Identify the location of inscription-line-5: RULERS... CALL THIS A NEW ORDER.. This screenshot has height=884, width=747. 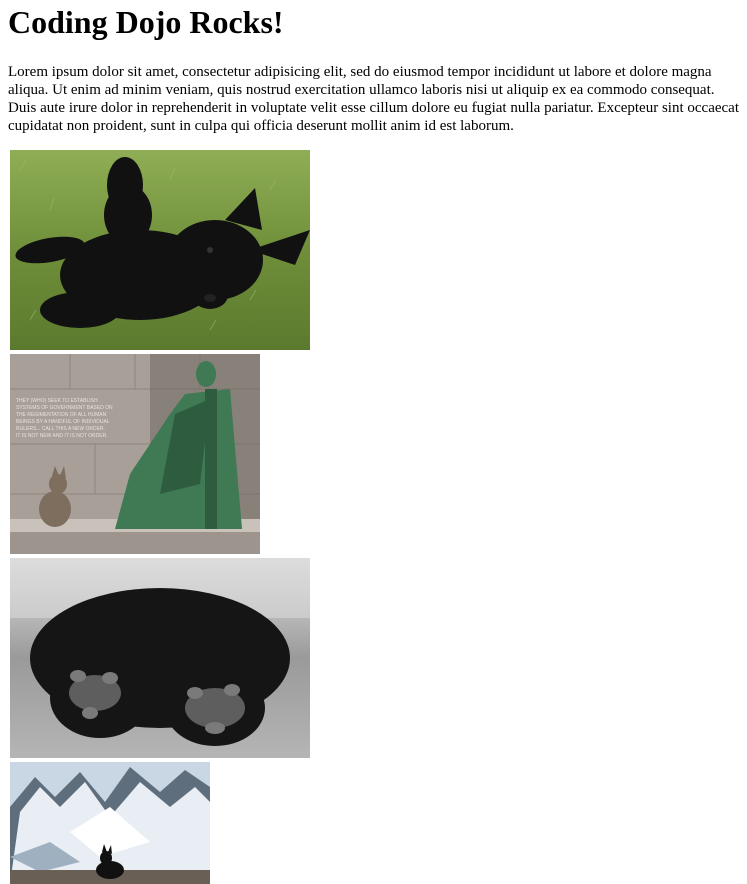
(60, 429).